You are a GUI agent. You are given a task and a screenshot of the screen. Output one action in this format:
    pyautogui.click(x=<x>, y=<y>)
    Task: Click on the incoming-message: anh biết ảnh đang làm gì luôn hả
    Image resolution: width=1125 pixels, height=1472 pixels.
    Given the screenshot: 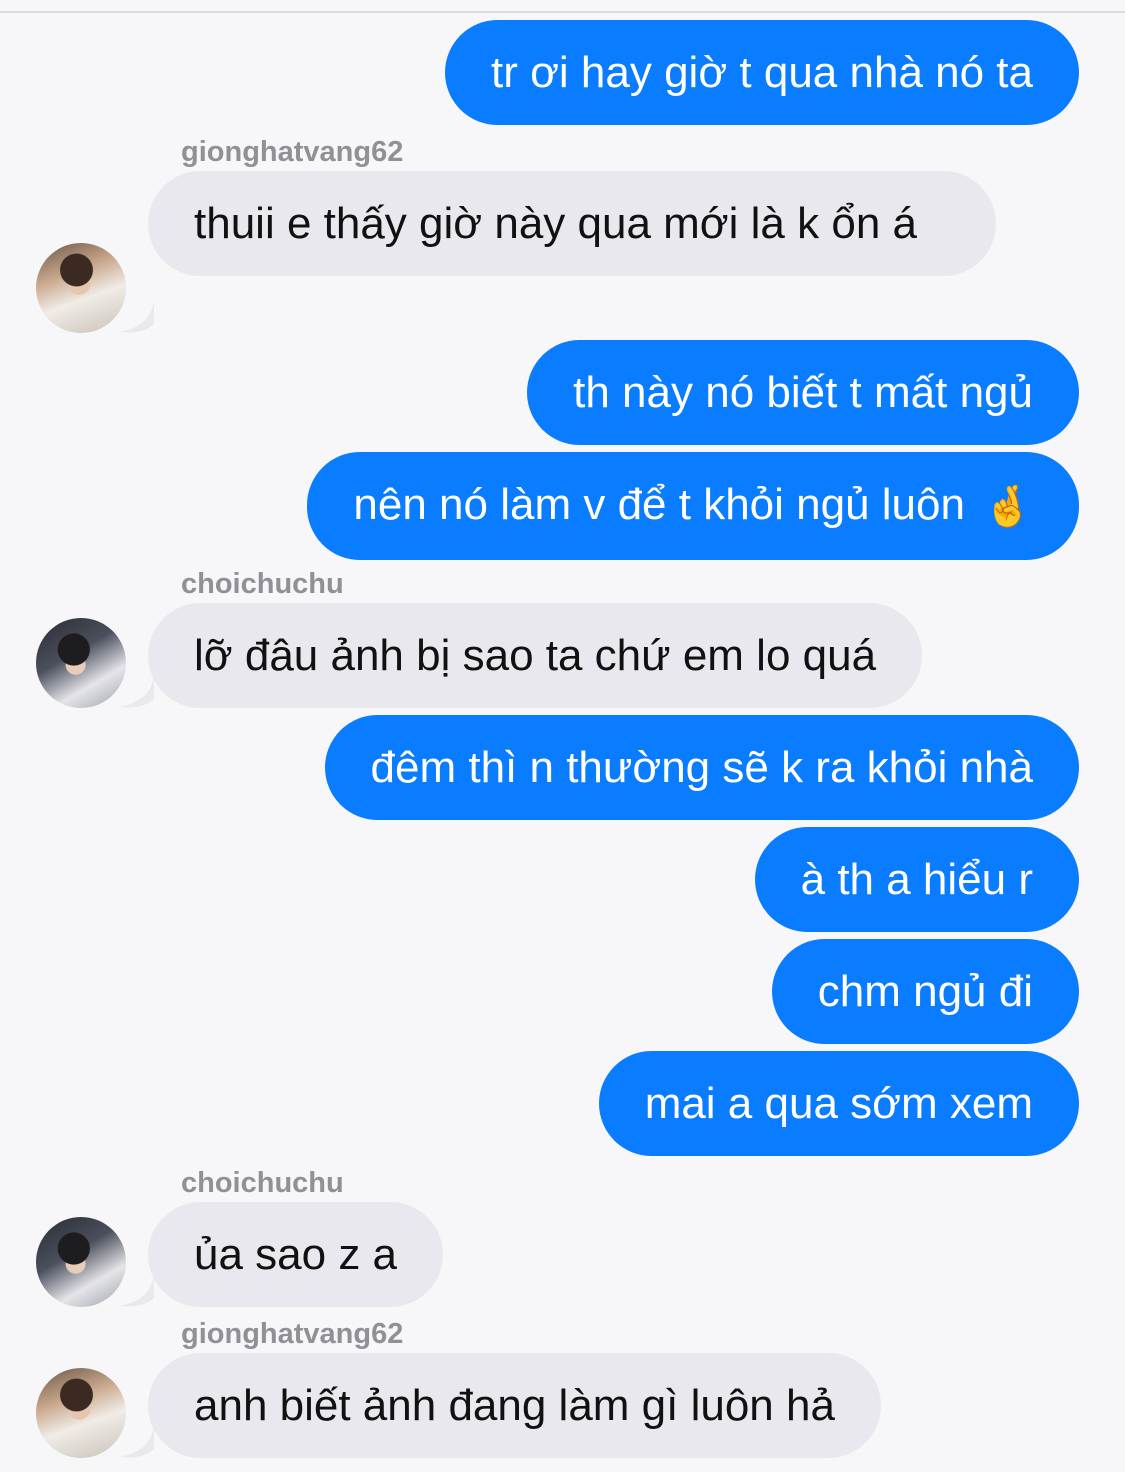 What is the action you would take?
    pyautogui.click(x=514, y=1405)
    